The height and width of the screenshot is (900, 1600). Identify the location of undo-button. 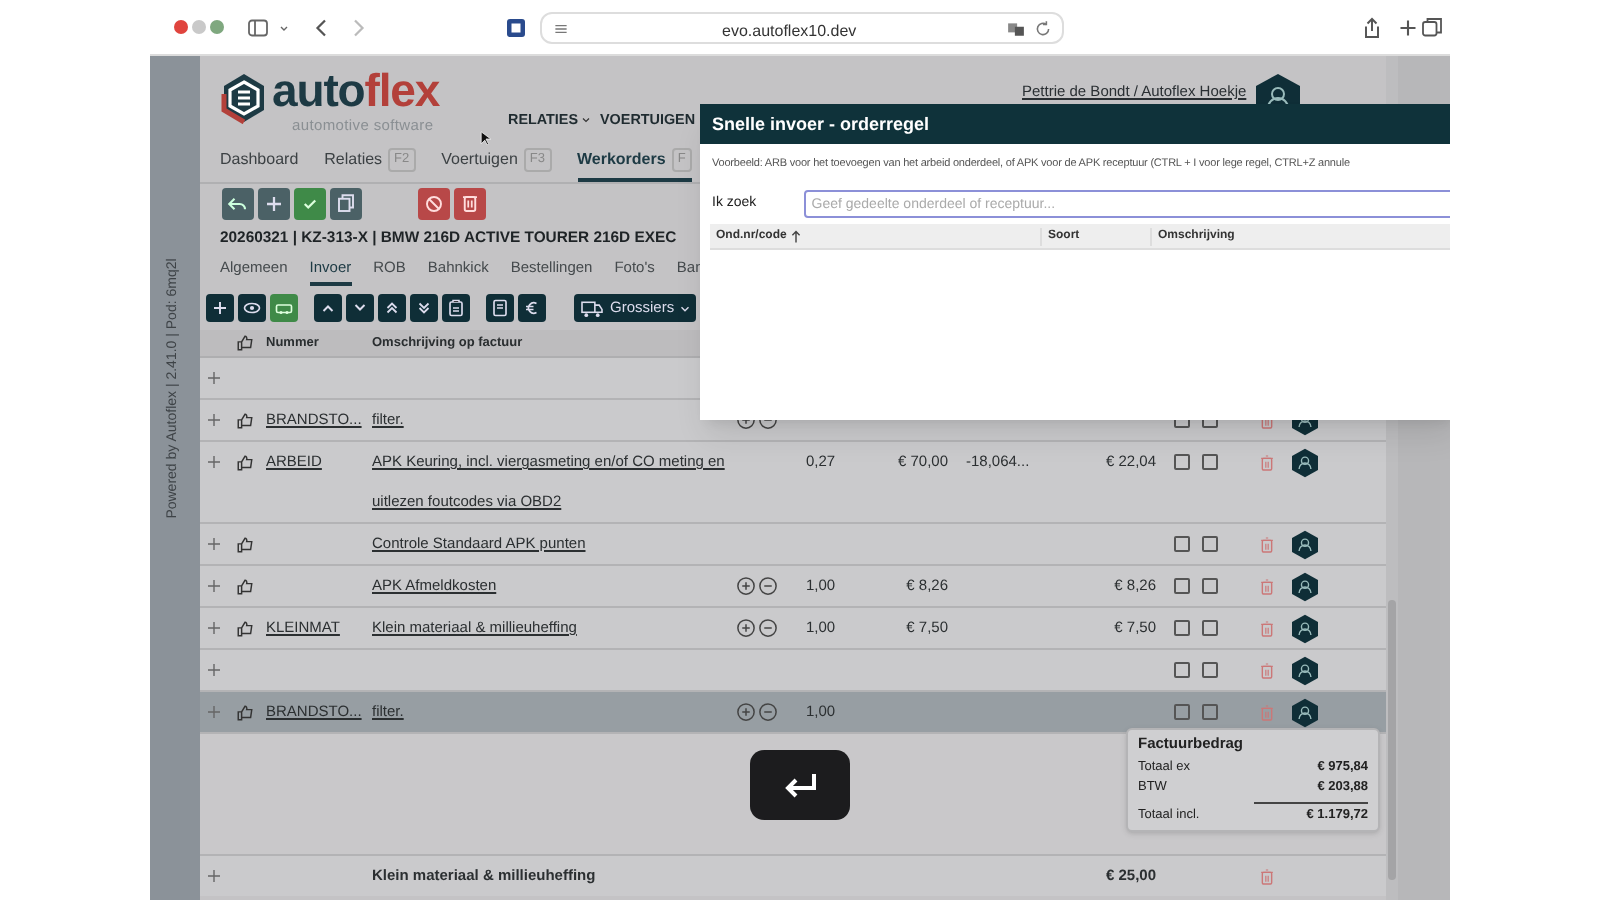
(238, 204).